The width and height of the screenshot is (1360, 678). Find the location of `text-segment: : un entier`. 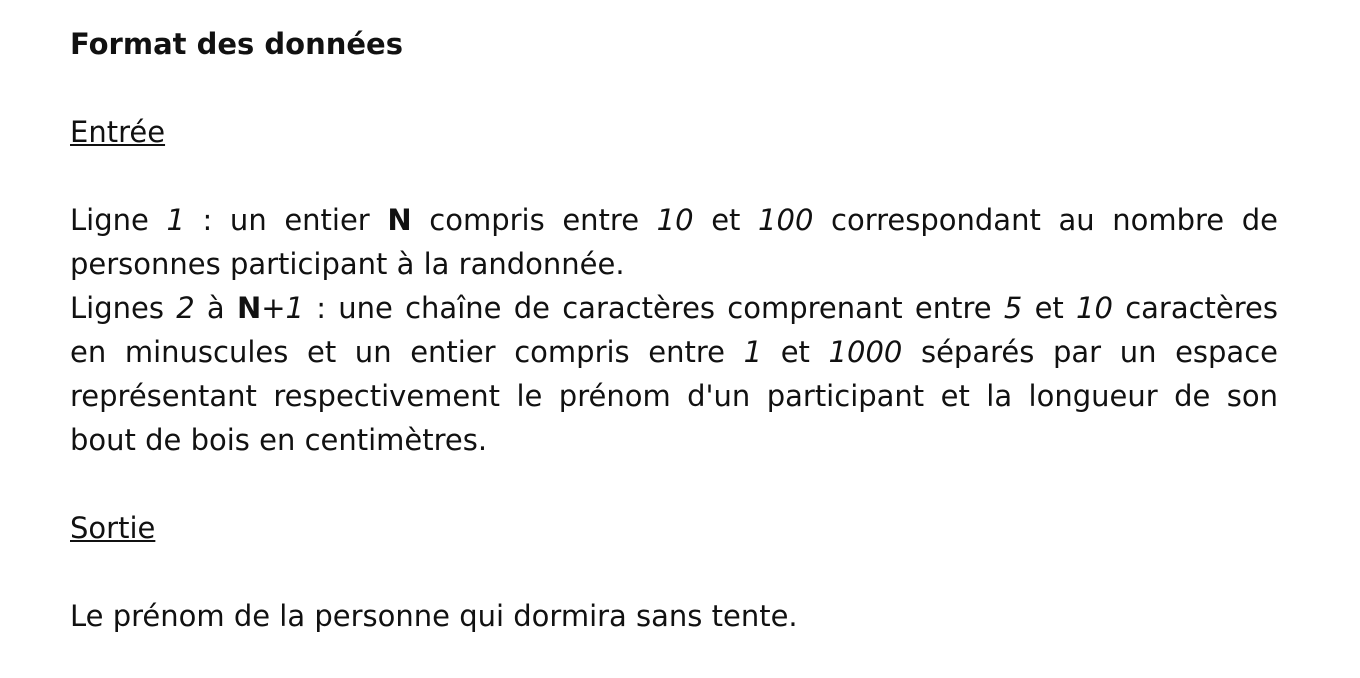

text-segment: : un entier is located at coordinates (286, 220).